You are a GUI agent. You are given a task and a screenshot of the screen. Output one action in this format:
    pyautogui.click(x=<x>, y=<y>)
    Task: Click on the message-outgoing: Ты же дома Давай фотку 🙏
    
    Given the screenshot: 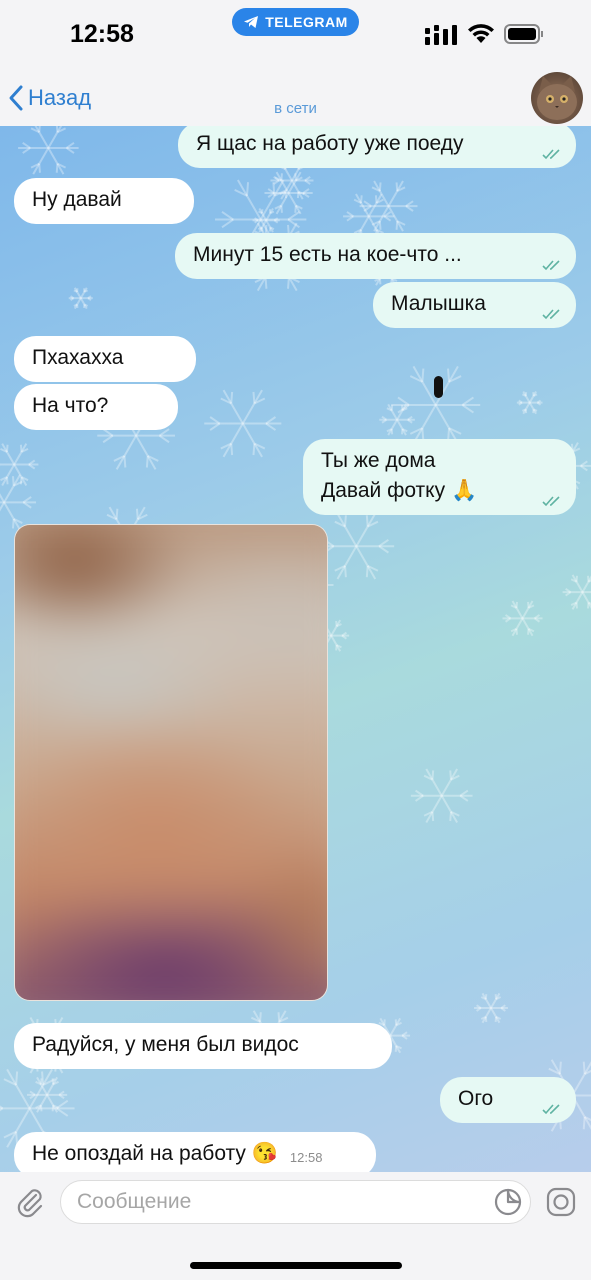 What is the action you would take?
    pyautogui.click(x=439, y=477)
    